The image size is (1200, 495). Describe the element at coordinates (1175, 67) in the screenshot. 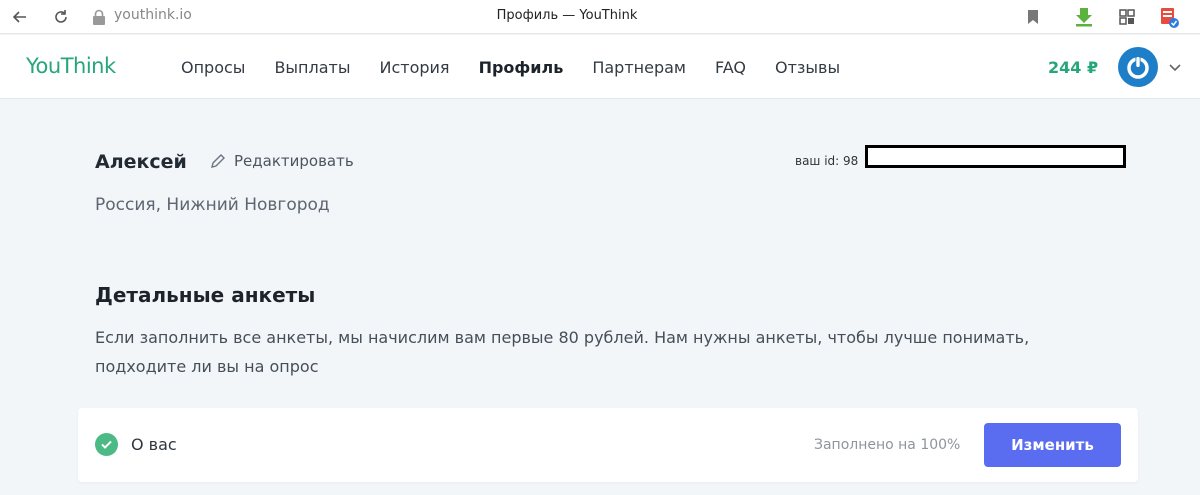

I see `chevron-down-icon` at that location.